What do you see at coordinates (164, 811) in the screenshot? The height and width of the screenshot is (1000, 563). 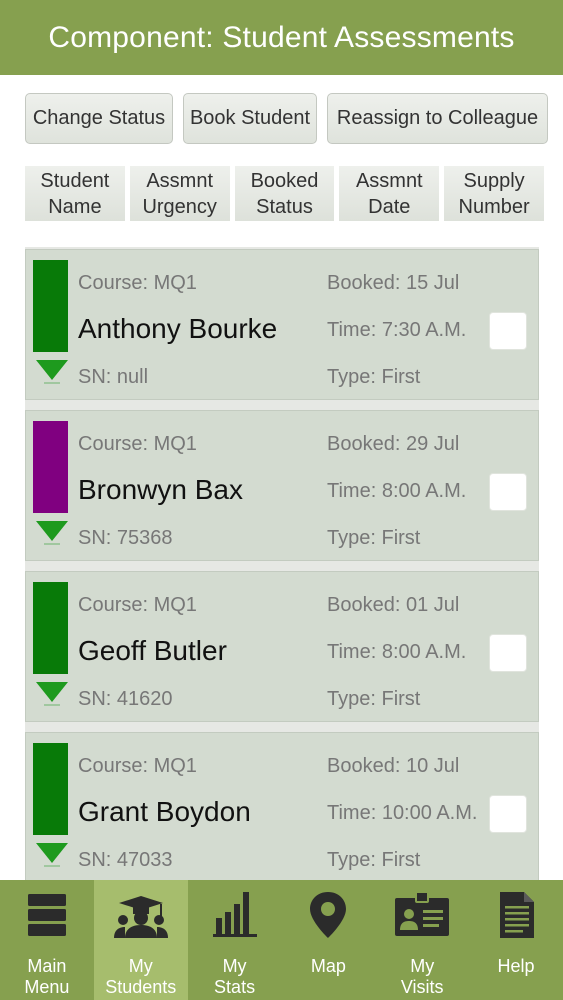 I see `student-name: Grant Boydon` at bounding box center [164, 811].